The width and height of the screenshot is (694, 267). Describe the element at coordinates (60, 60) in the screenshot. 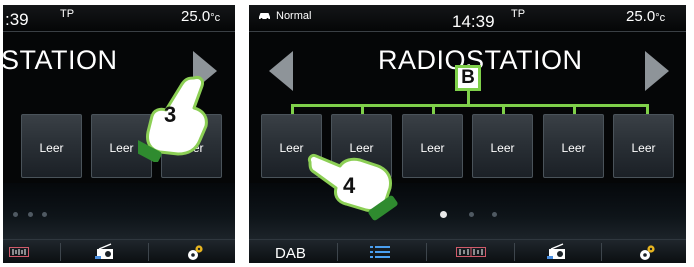

I see `station-title: STATION` at that location.